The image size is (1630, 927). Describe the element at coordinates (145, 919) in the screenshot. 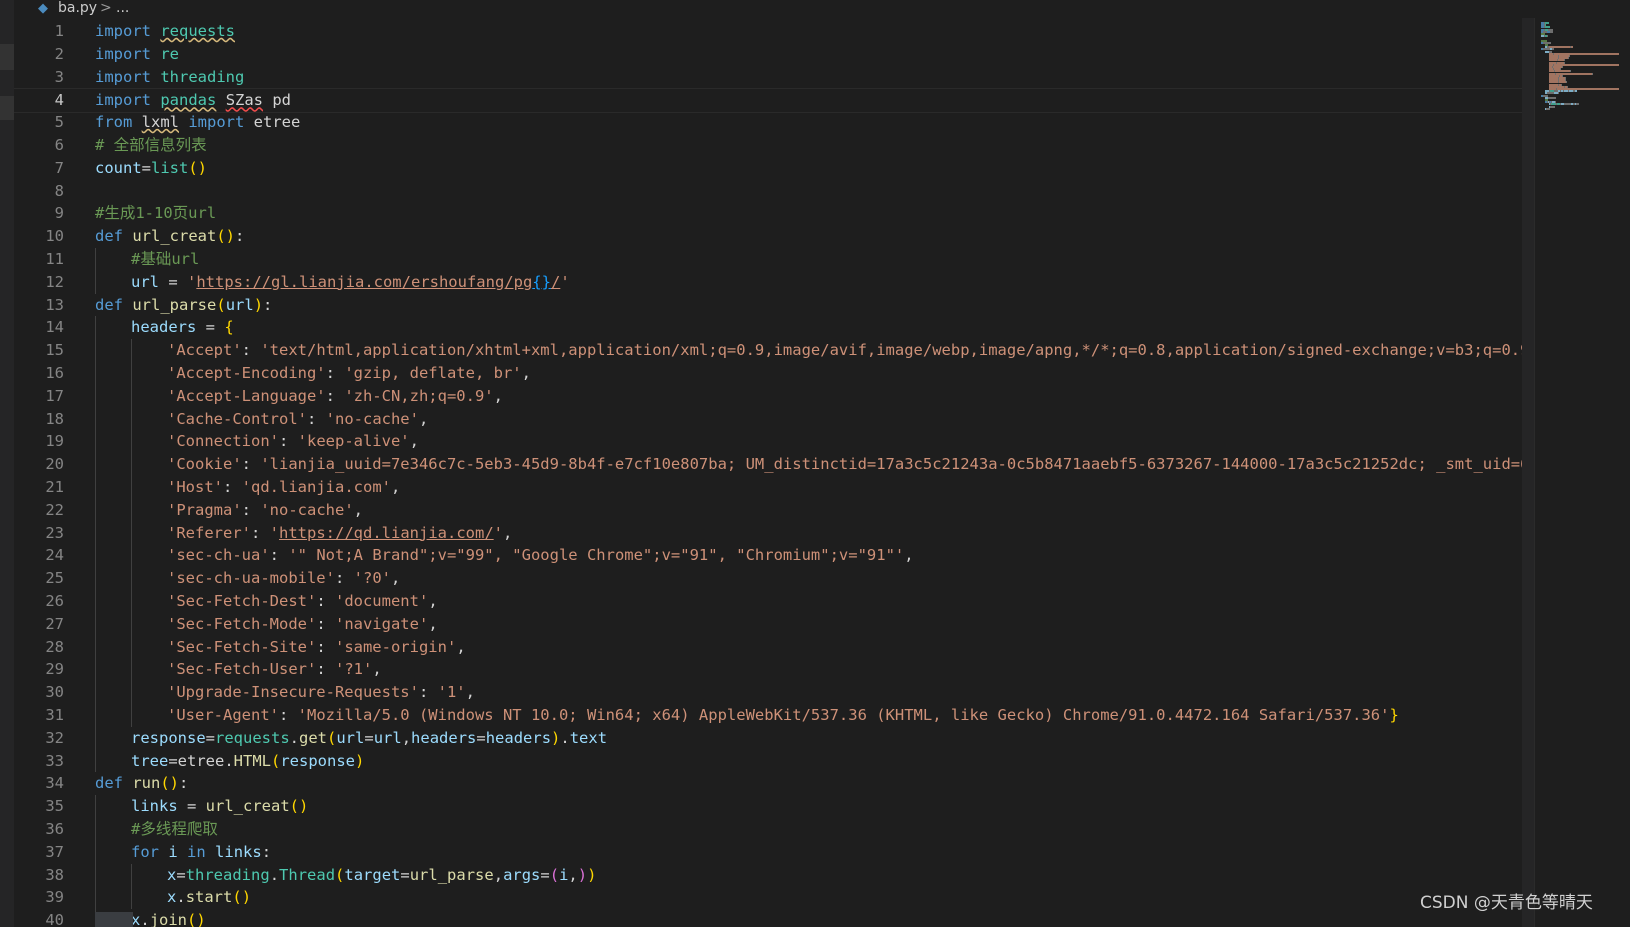

I see `code-token: .` at that location.